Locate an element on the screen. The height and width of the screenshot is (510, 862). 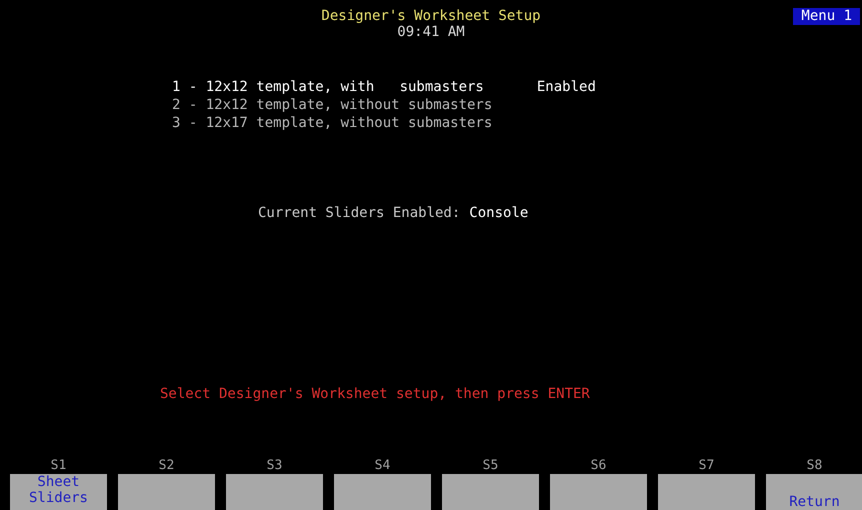
screen-title: Designer's Worksheet Setup is located at coordinates (431, 16).